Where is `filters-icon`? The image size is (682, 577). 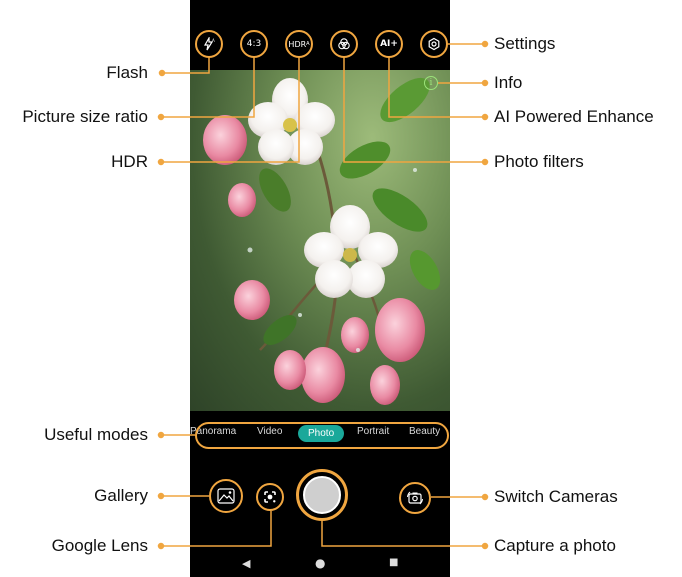
filters-icon is located at coordinates (344, 44).